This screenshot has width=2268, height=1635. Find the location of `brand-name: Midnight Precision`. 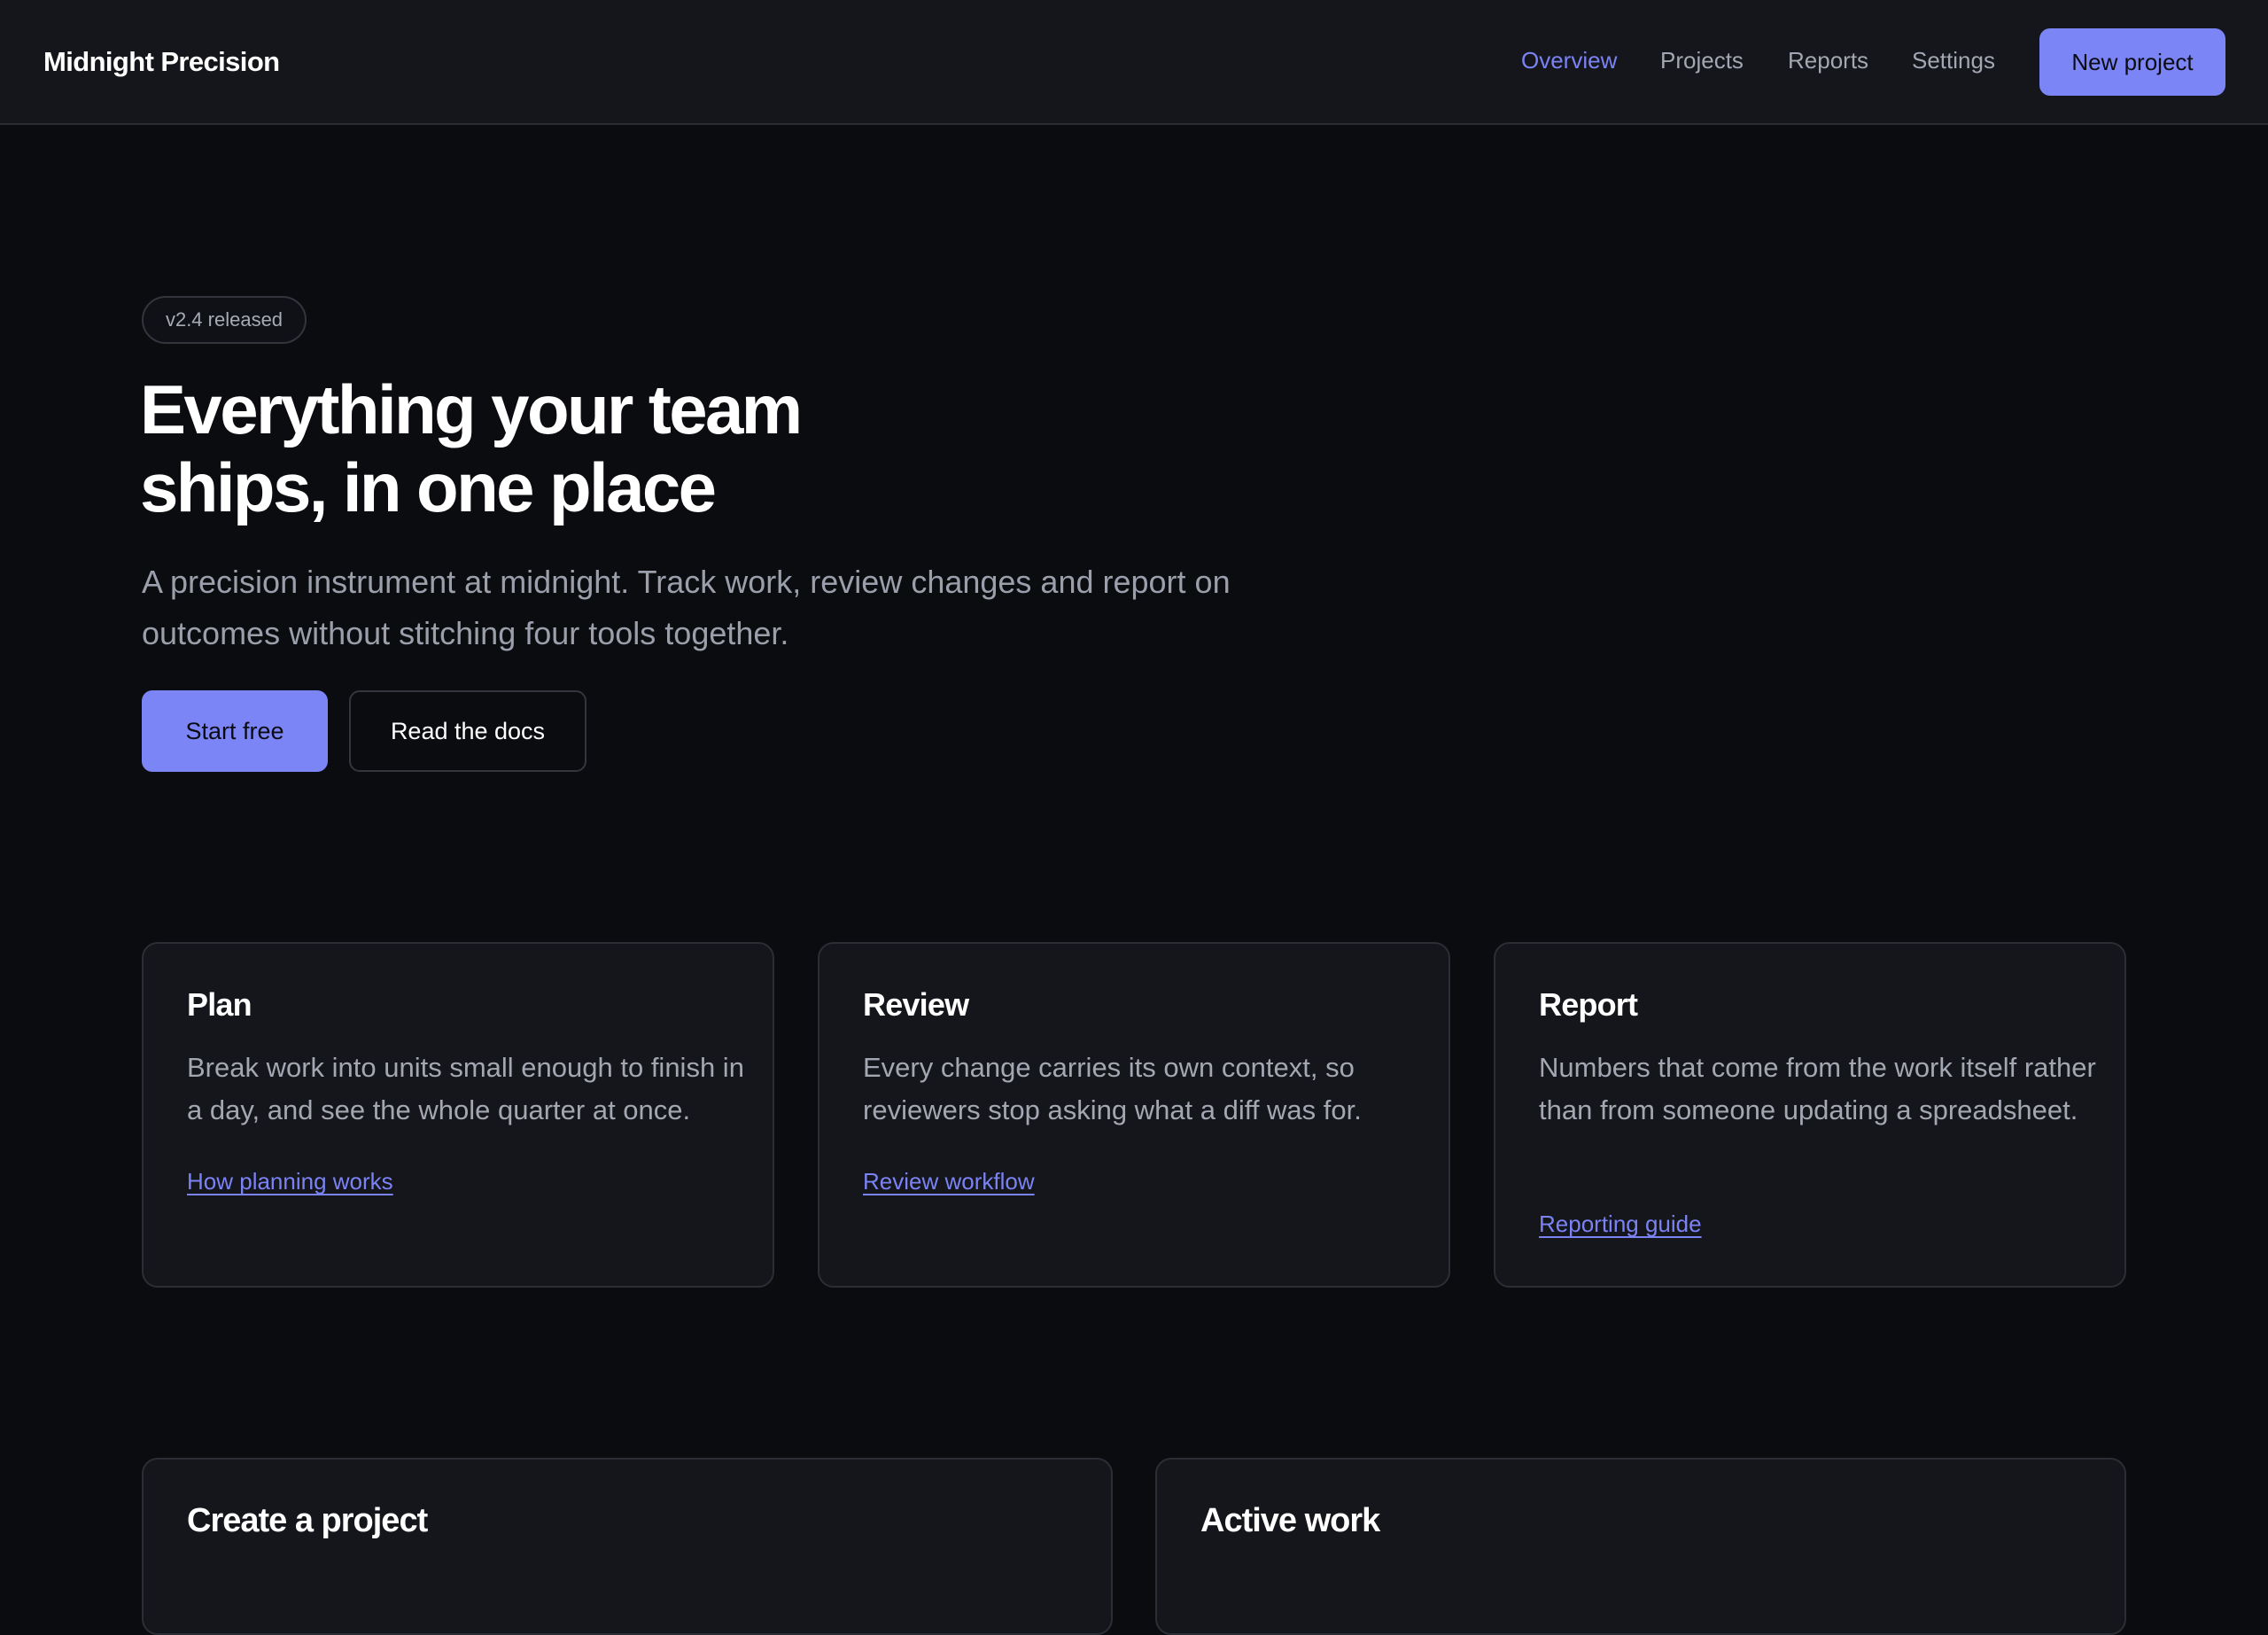

brand-name: Midnight Precision is located at coordinates (161, 61).